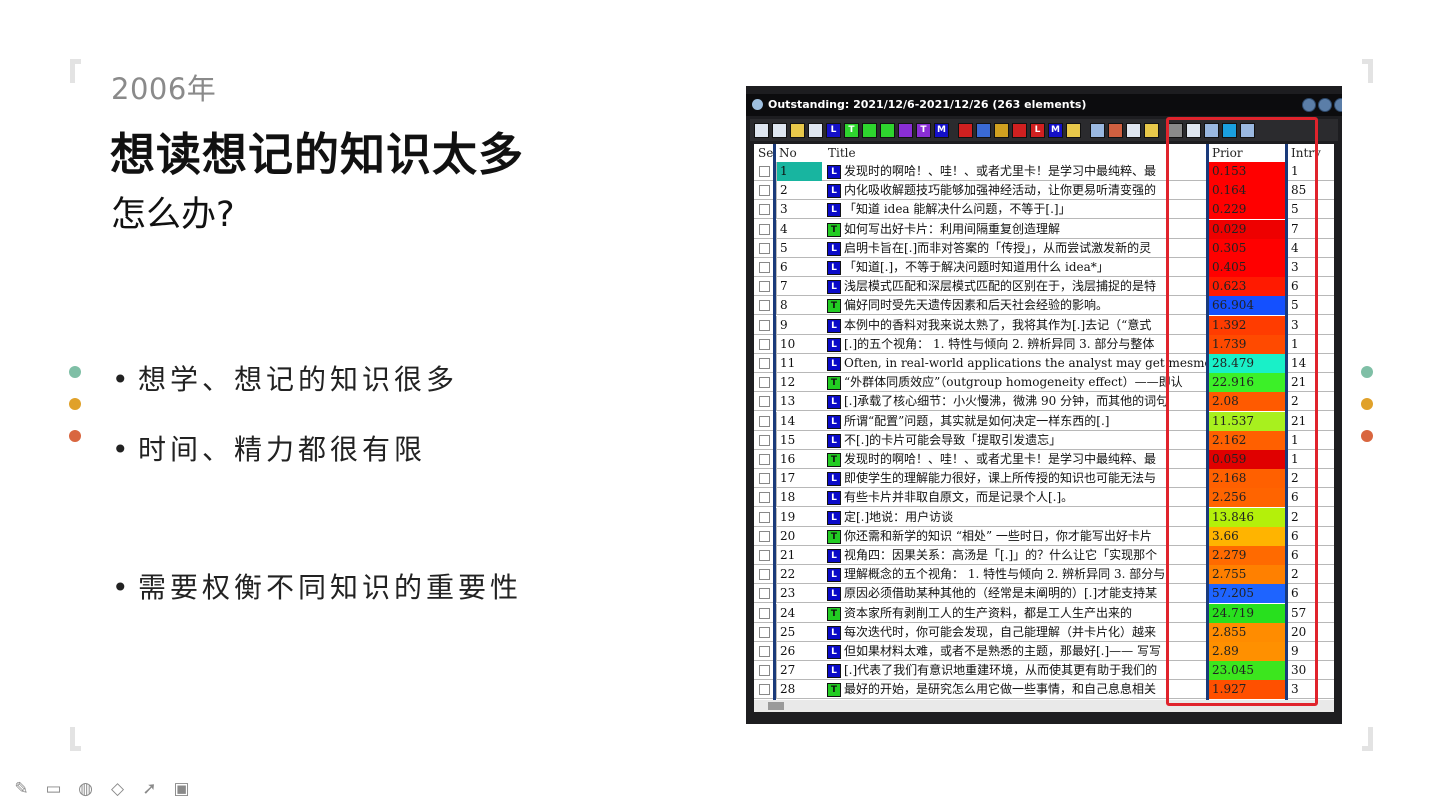 The width and height of the screenshot is (1440, 808). I want to click on row-title: 理解概念的五个视角： 1. 特性与倾向 2. 辨析异同 3. 部分与, so click(1005, 574).